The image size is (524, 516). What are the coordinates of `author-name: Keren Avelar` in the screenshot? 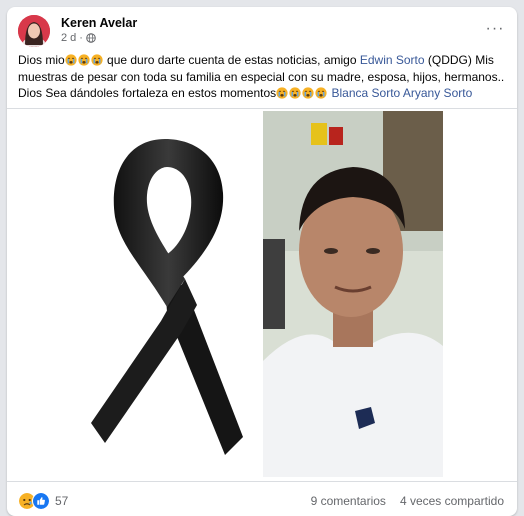 It's located at (99, 23).